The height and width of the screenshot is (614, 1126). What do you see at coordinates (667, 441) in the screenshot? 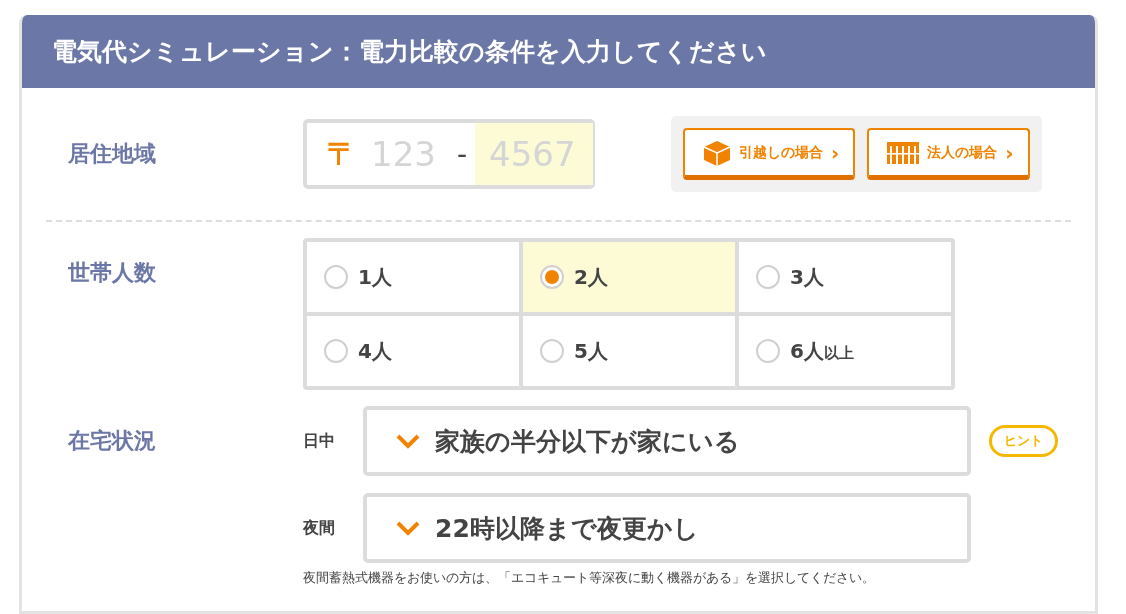
I see `select-field: 家族の半分以下が家にいる` at bounding box center [667, 441].